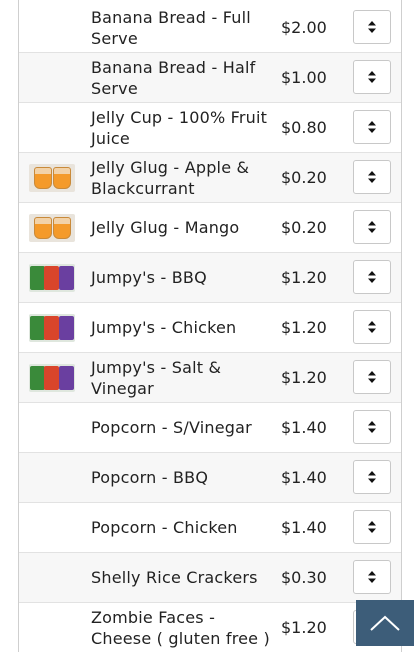 This screenshot has width=420, height=652. I want to click on scroll-to-top-button, so click(385, 623).